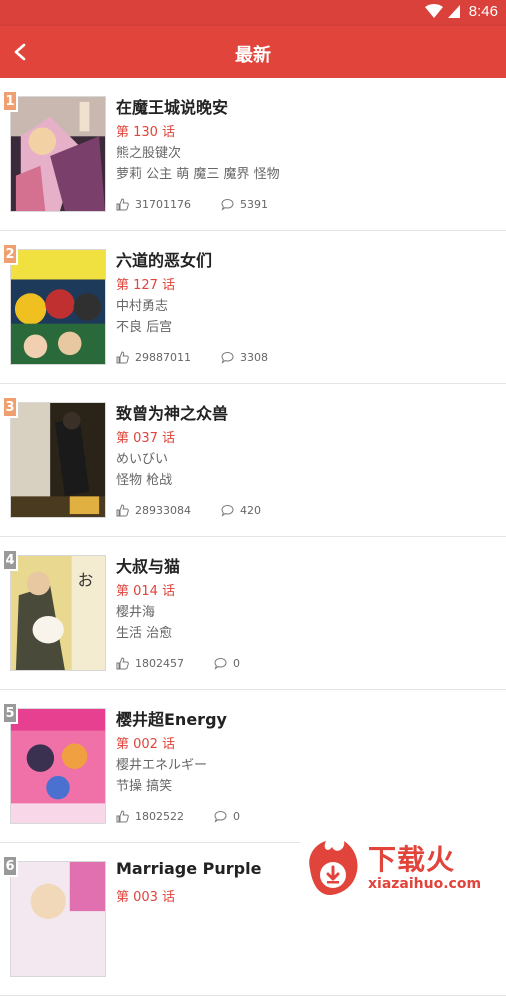 The image size is (506, 996). Describe the element at coordinates (412, 859) in the screenshot. I see `watermark-brand: 下载火` at that location.